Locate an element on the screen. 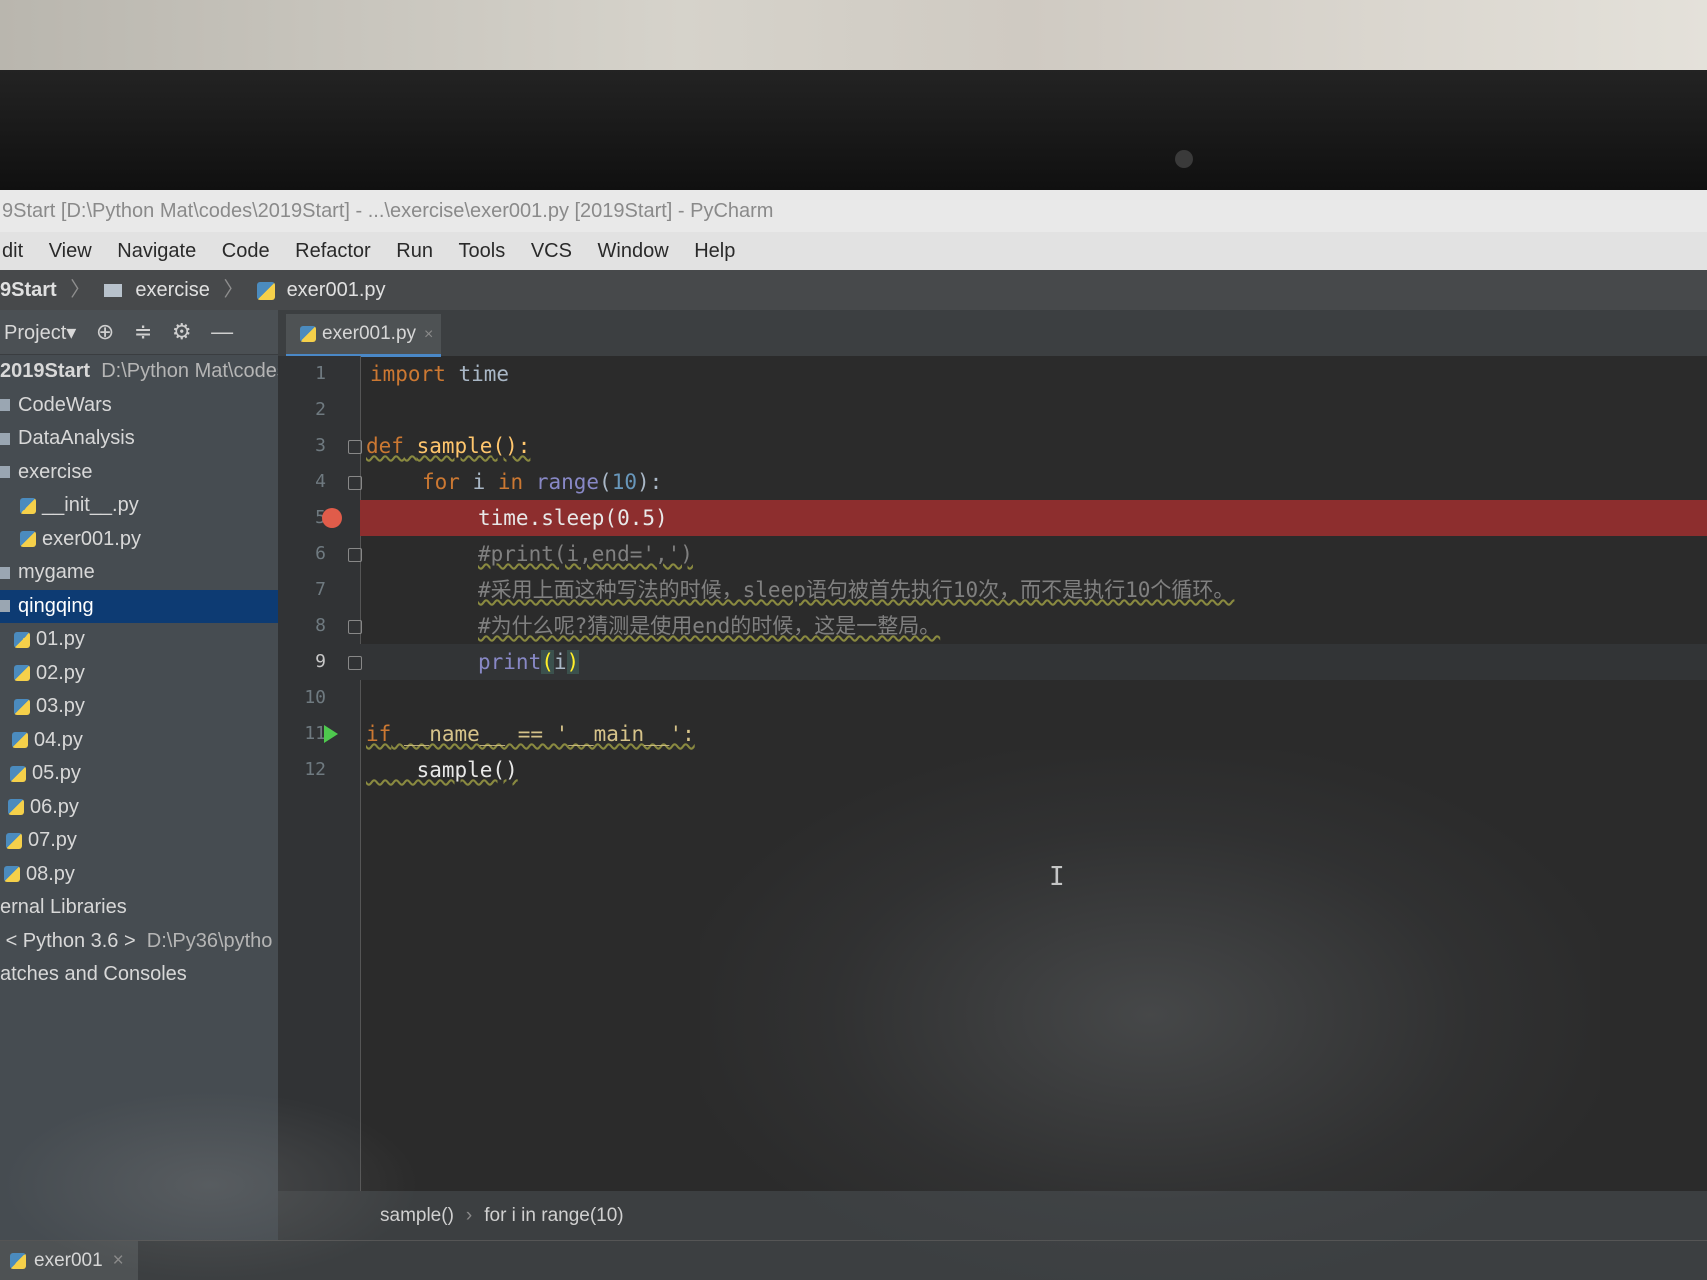 This screenshot has width=1707, height=1280. tree-item-label: exercise is located at coordinates (55, 471).